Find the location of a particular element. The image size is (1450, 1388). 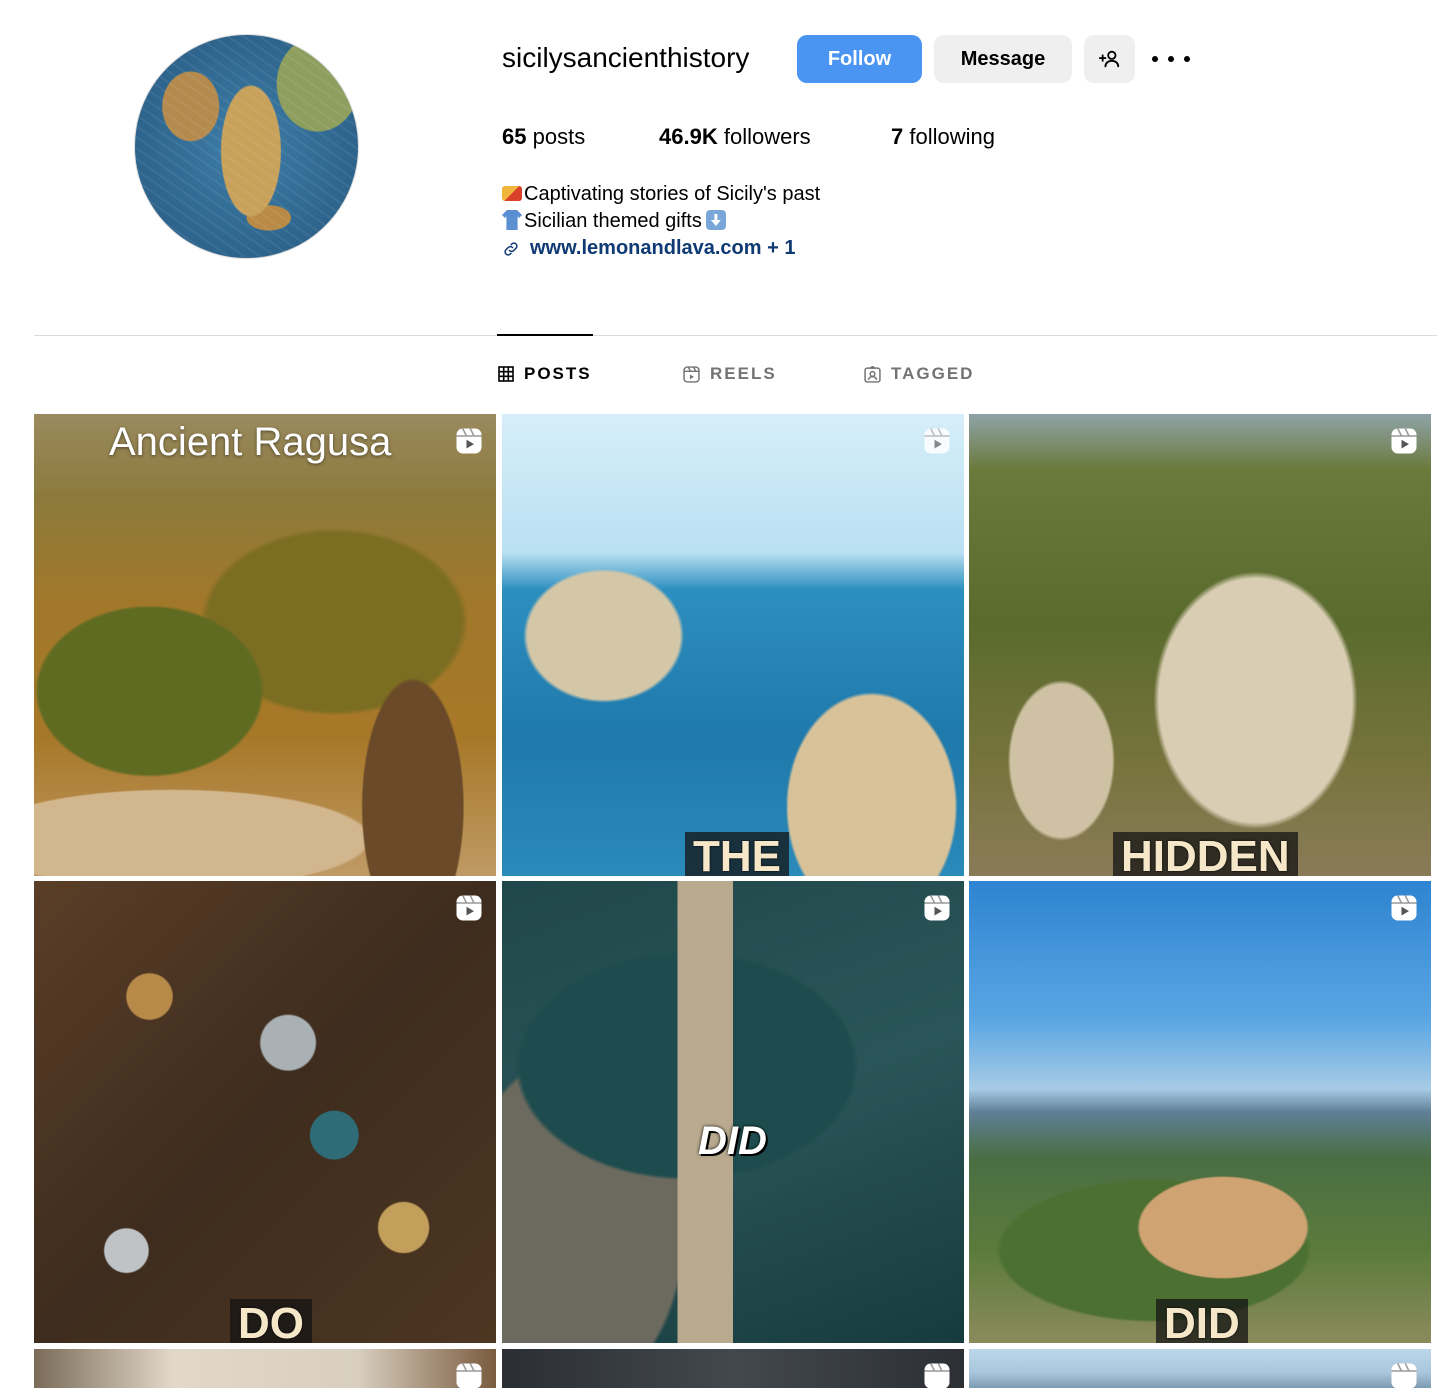

tab-posts: POSTS is located at coordinates (545, 374).